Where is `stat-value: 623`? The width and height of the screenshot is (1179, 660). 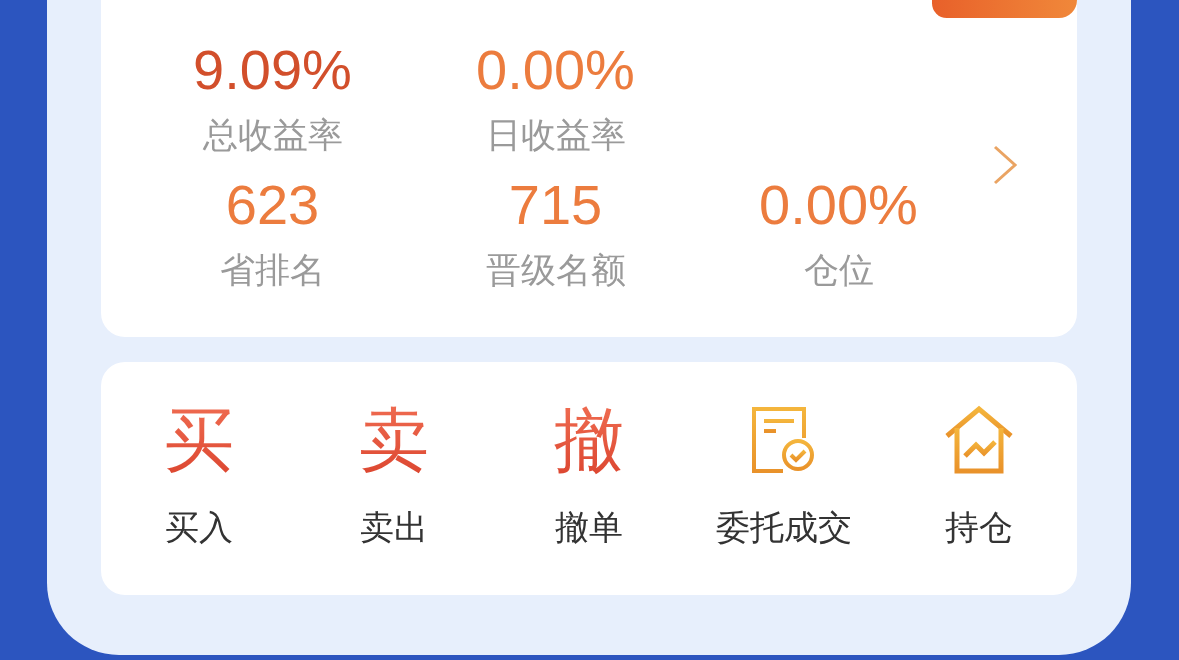 stat-value: 623 is located at coordinates (272, 205).